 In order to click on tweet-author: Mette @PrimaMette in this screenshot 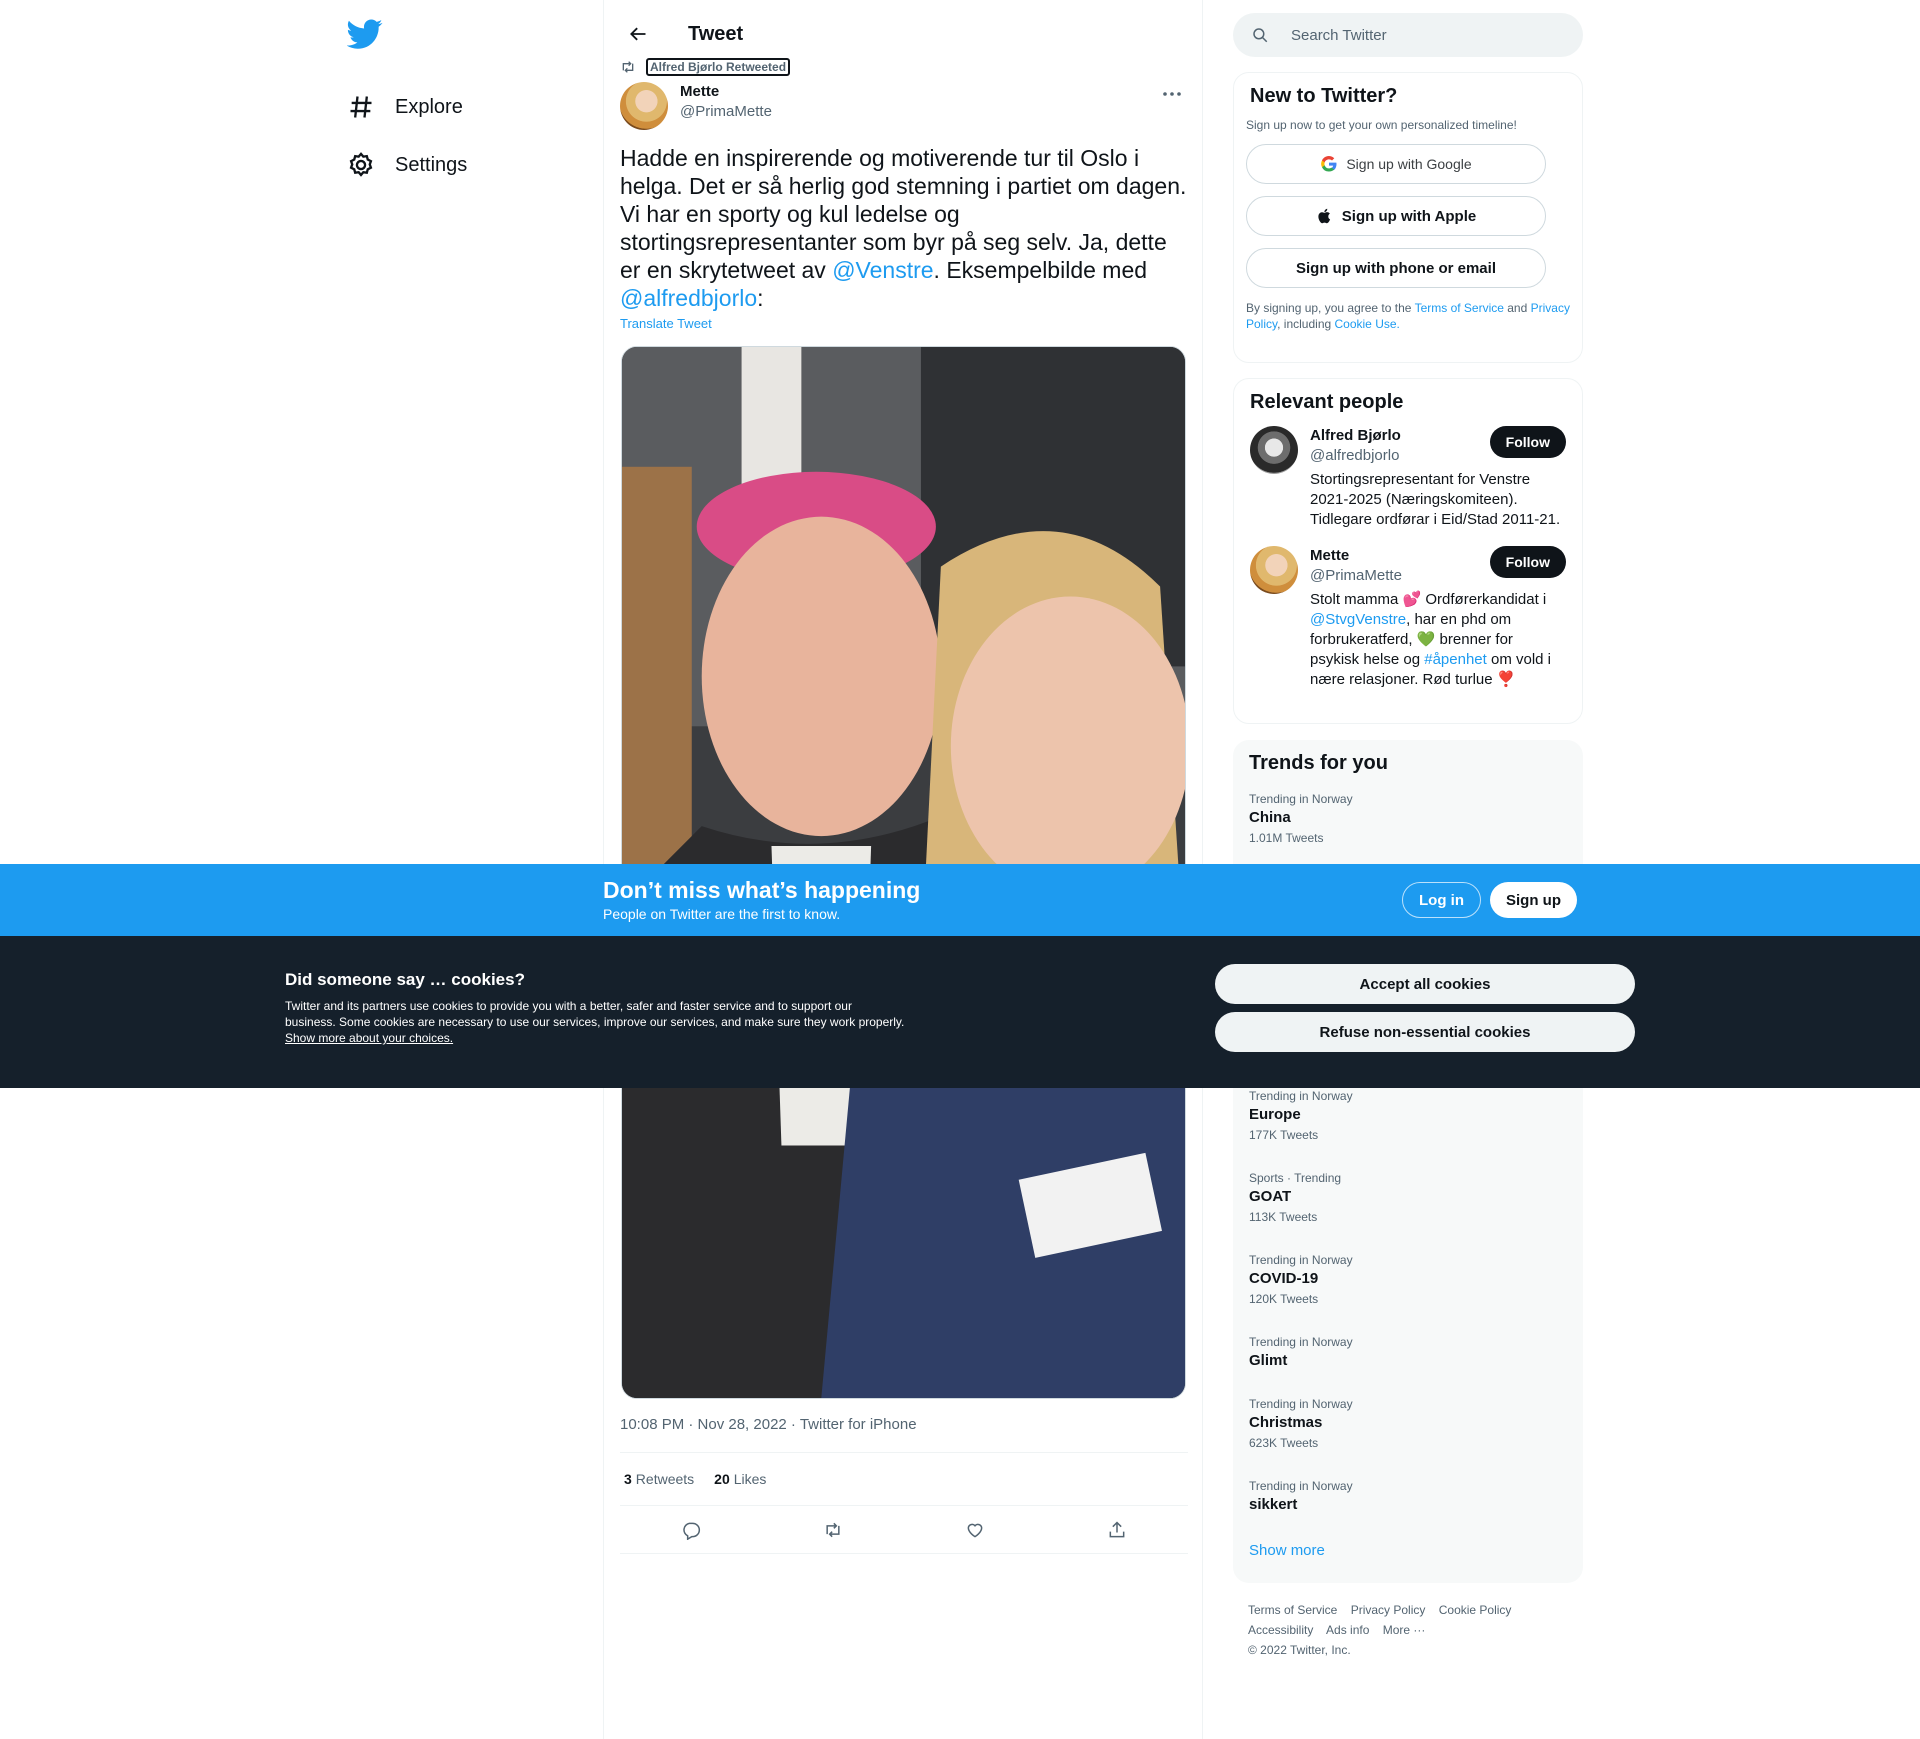, I will do `click(904, 106)`.